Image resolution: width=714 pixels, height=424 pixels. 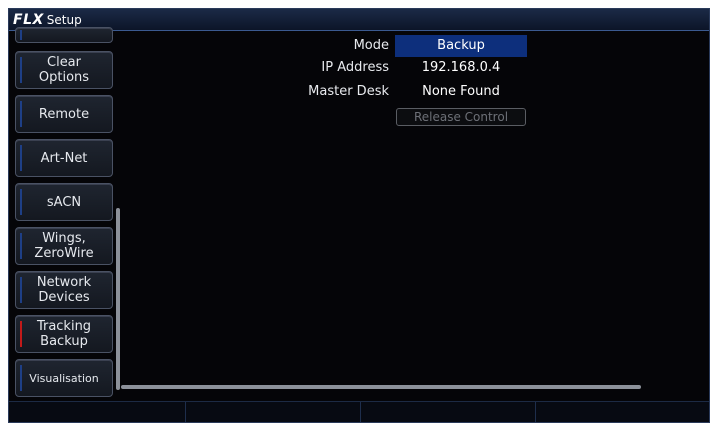 I want to click on mode-value-field: Backup, so click(x=461, y=46).